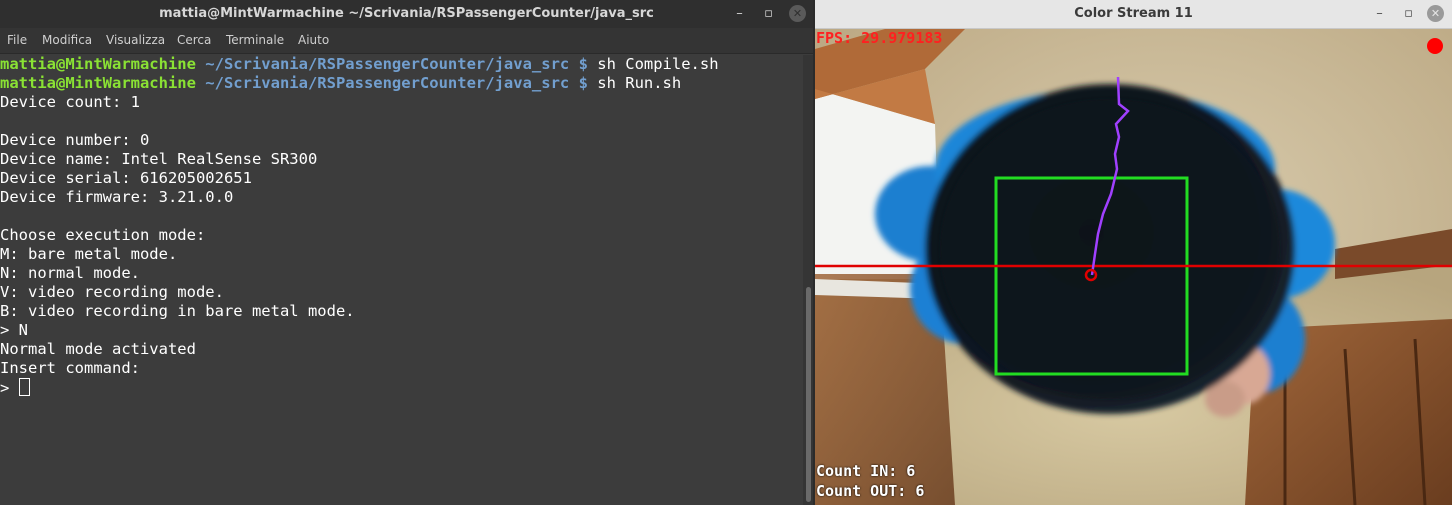 The image size is (1452, 505). Describe the element at coordinates (112, 292) in the screenshot. I see `output-line: V: video recording mode.` at that location.